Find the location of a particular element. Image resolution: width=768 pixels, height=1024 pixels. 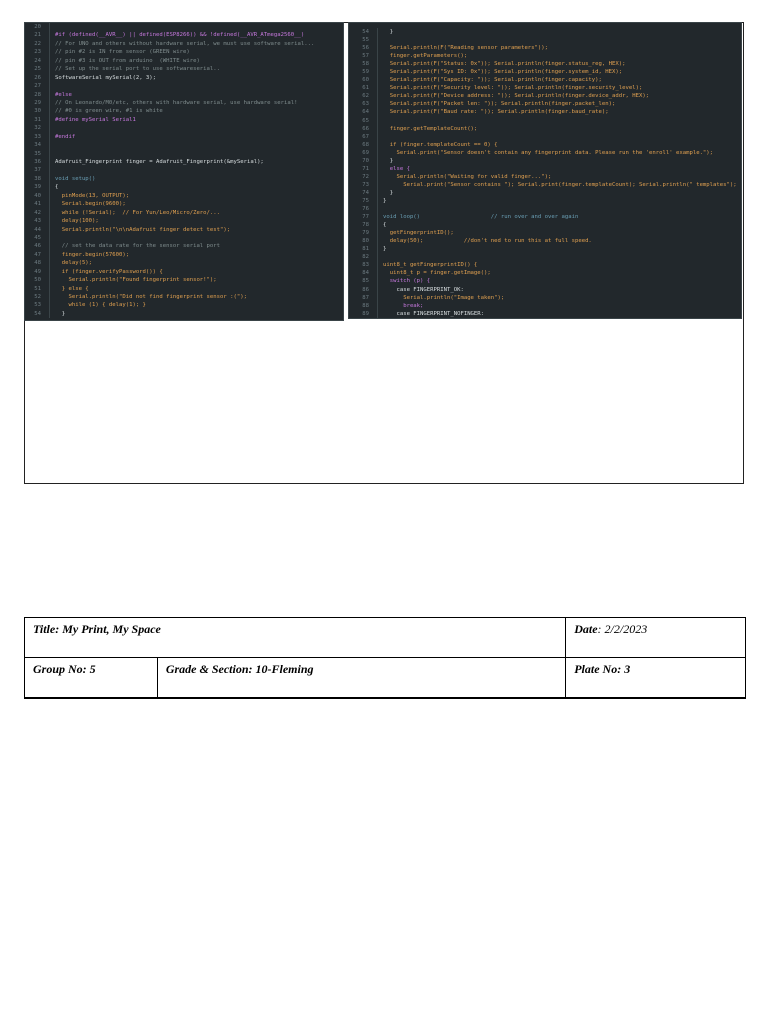

line-number: 37 is located at coordinates (37, 170).